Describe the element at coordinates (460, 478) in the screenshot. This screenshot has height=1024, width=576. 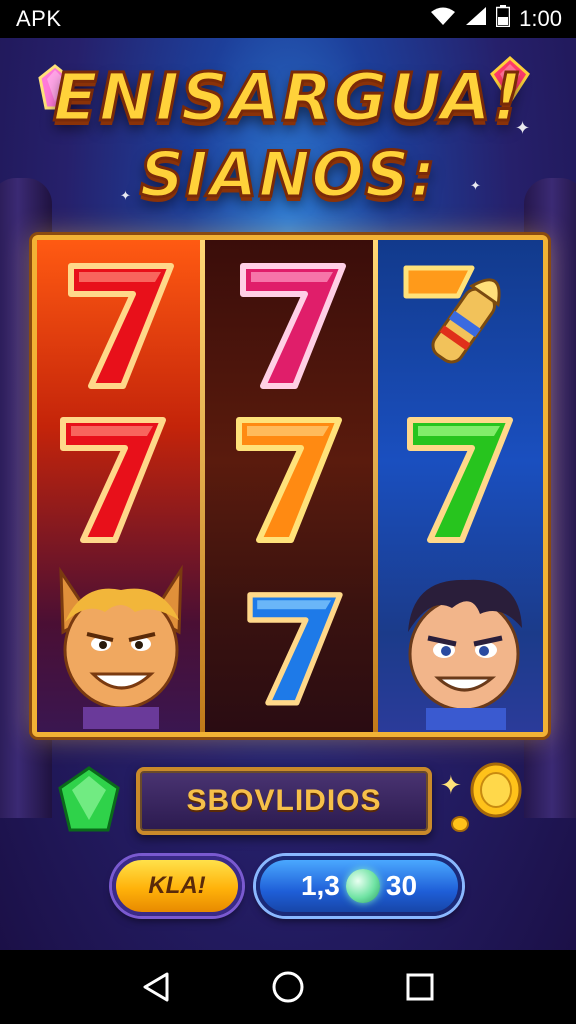
I see `green-seven-symbol` at that location.